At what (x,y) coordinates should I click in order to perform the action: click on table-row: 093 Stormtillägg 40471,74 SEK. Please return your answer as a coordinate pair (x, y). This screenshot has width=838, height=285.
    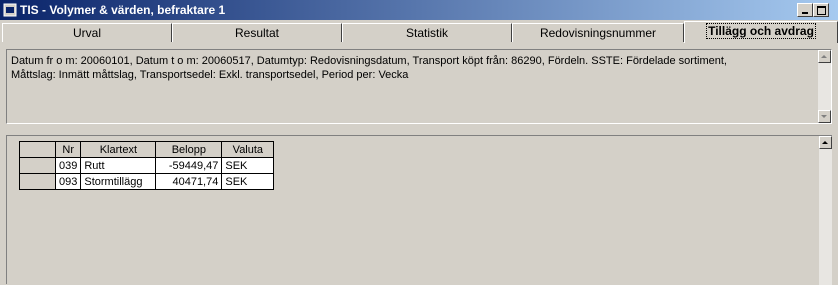
    Looking at the image, I should click on (147, 181).